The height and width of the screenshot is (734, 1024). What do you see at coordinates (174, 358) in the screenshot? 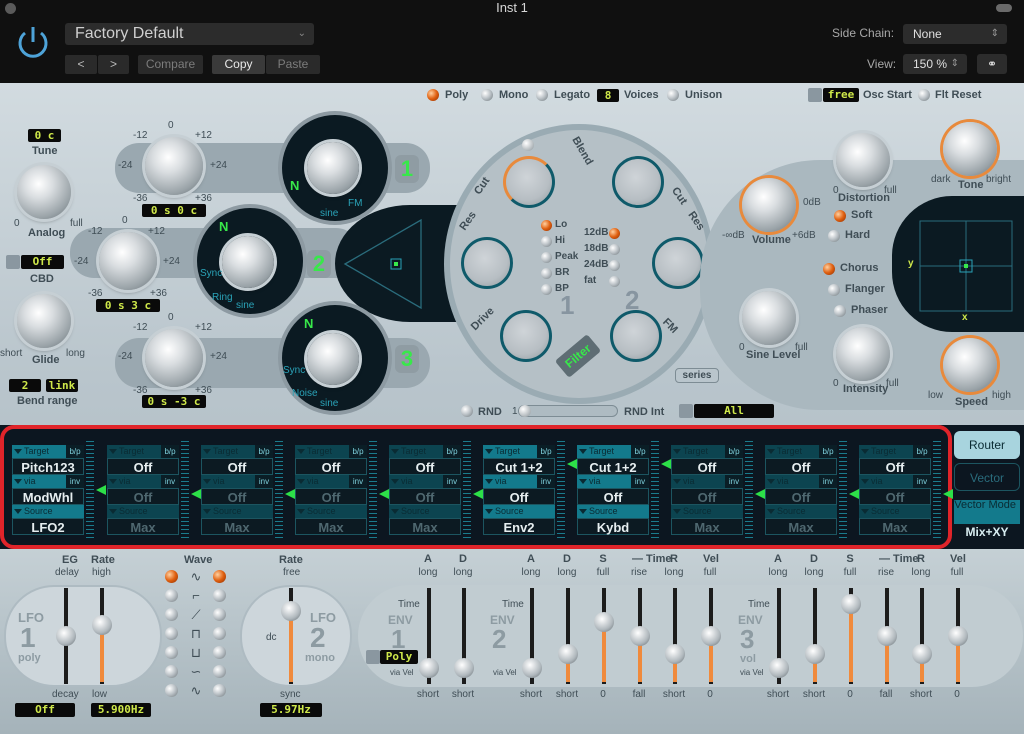
I see `osc3-pitch-knob` at bounding box center [174, 358].